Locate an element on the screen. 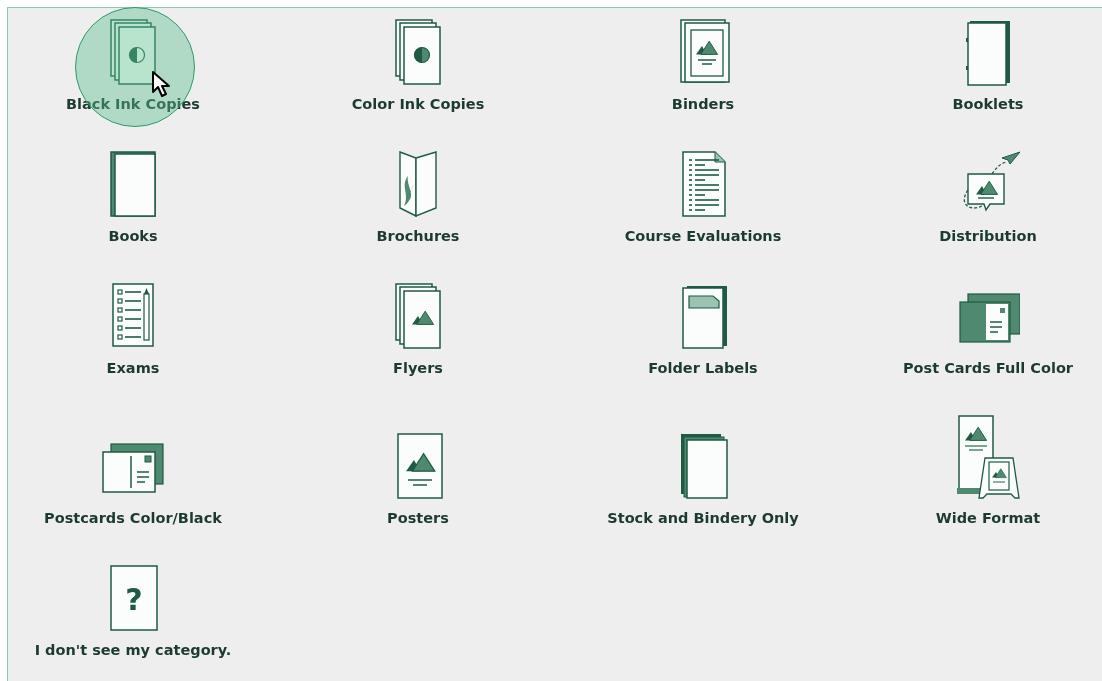 The image size is (1102, 681). category-option: Exams is located at coordinates (133, 329).